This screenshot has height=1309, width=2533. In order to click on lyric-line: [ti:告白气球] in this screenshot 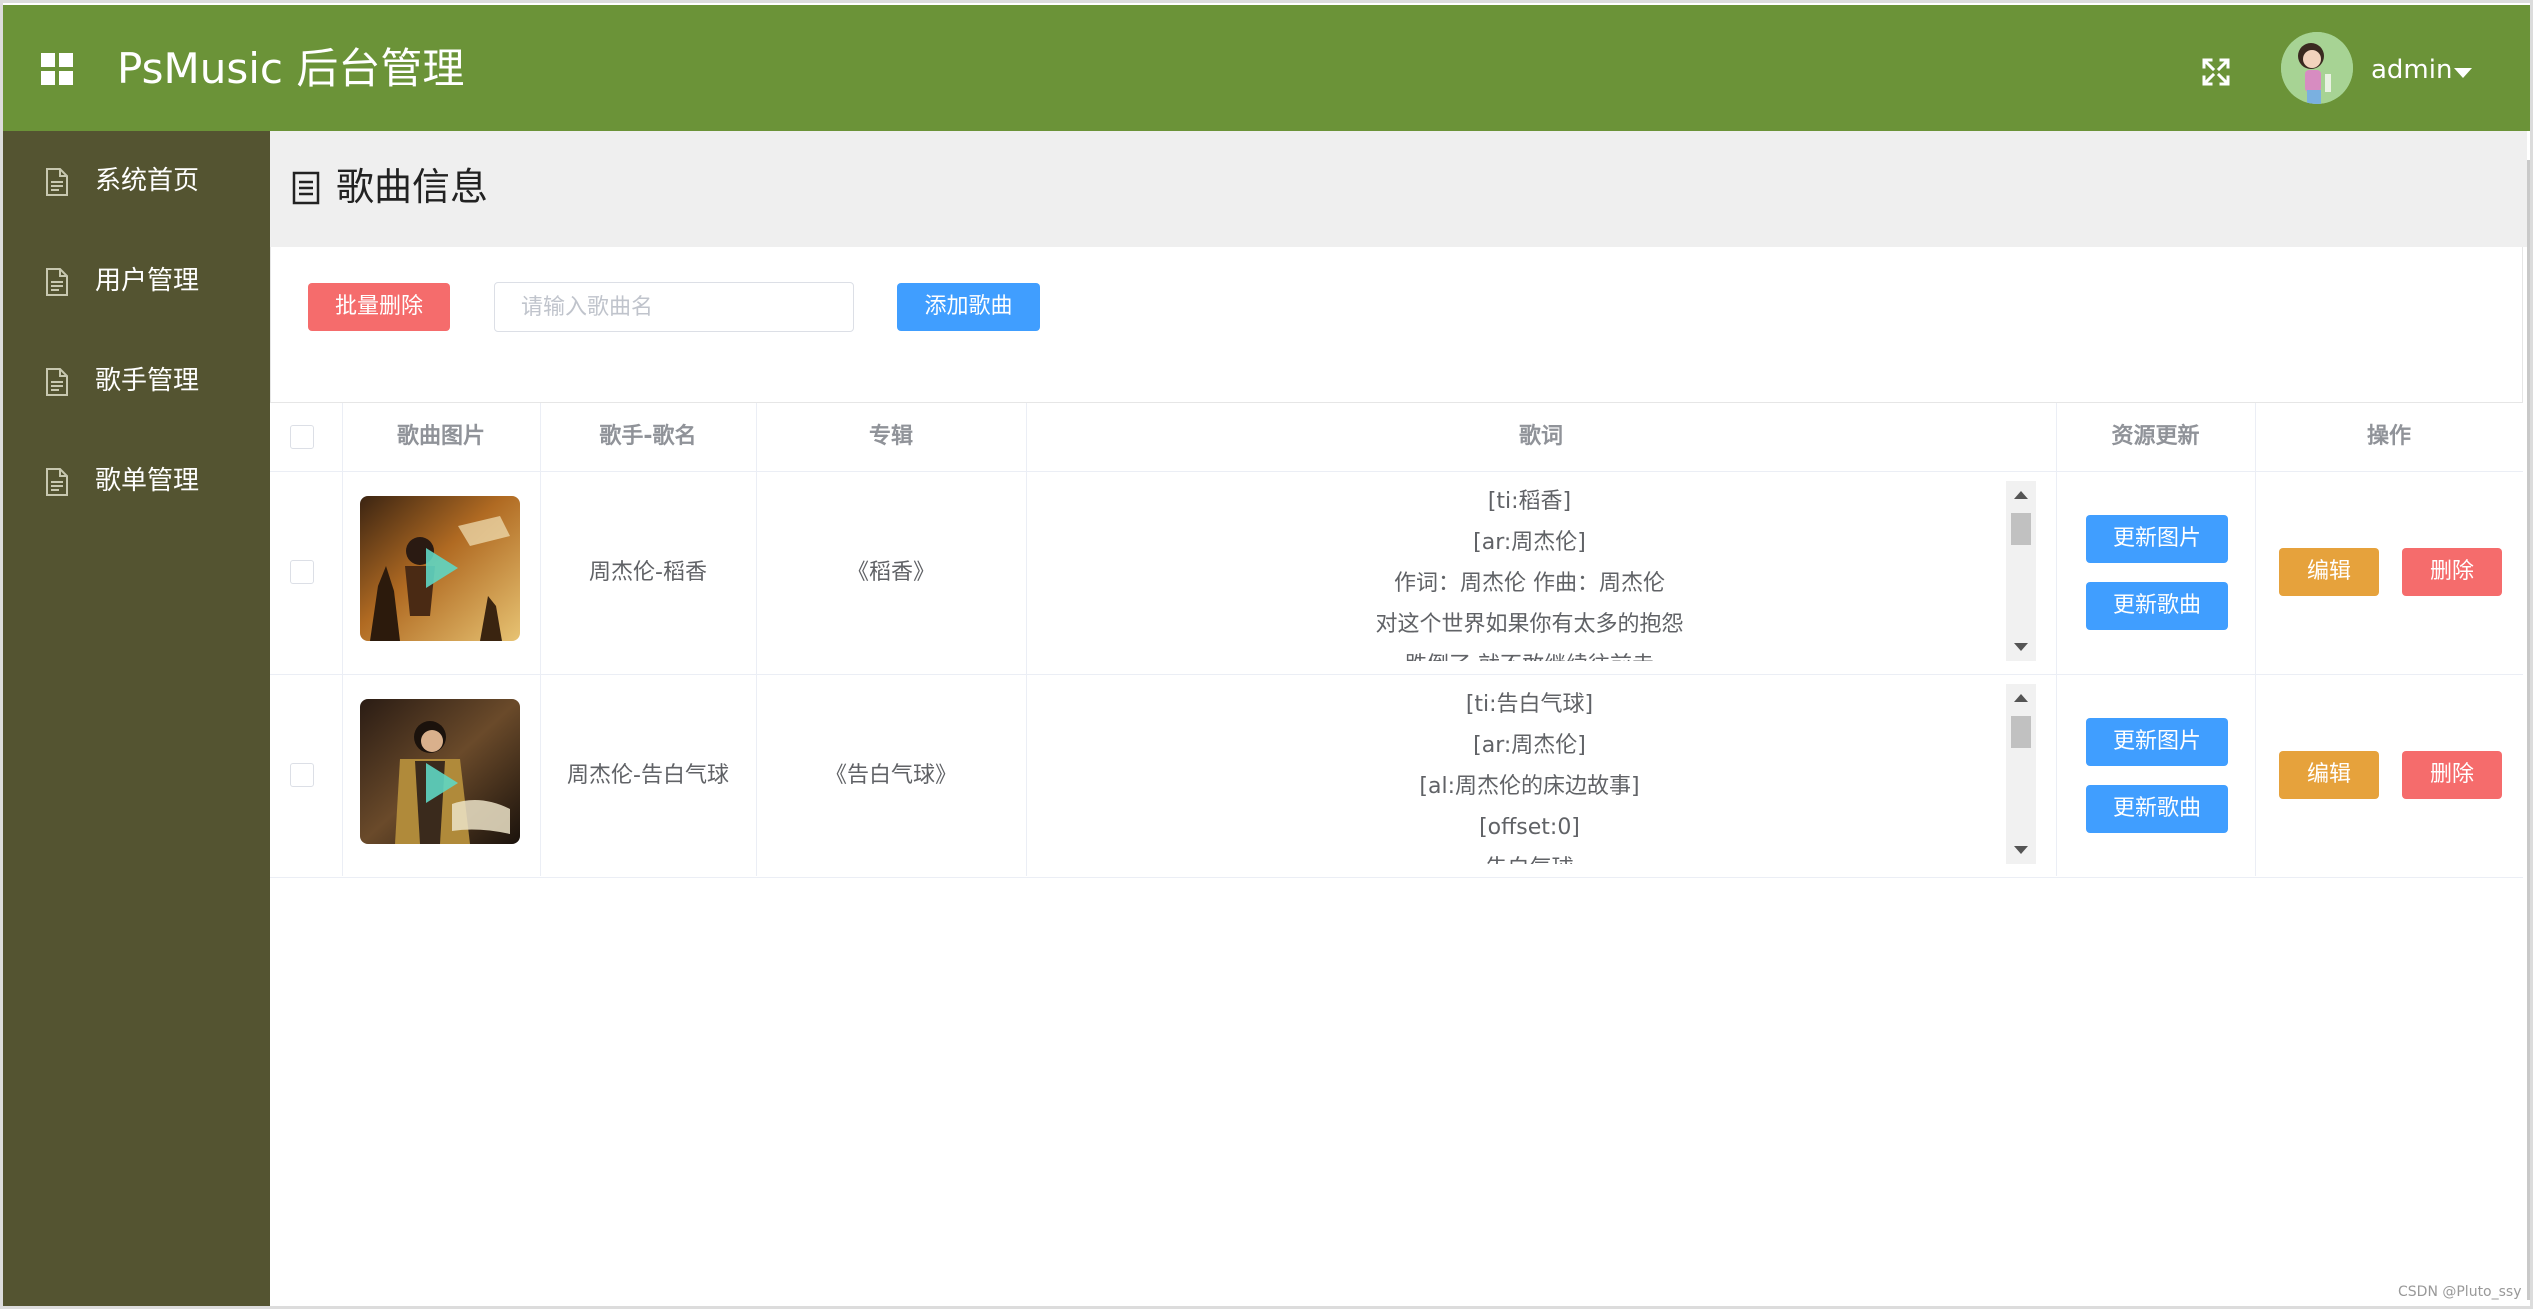, I will do `click(1529, 704)`.